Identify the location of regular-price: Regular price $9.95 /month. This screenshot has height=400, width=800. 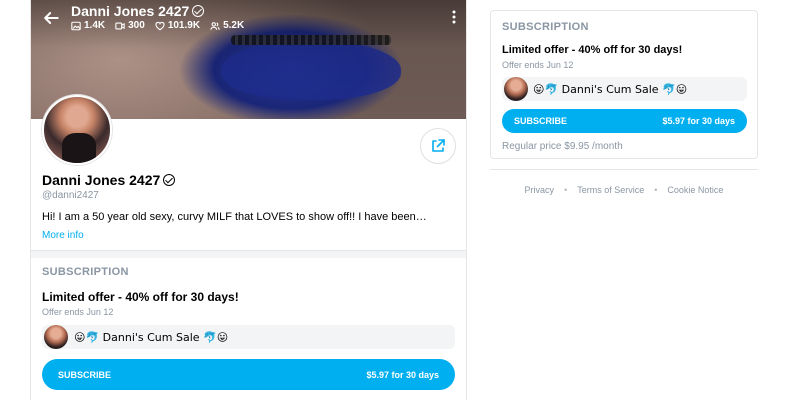
(562, 146).